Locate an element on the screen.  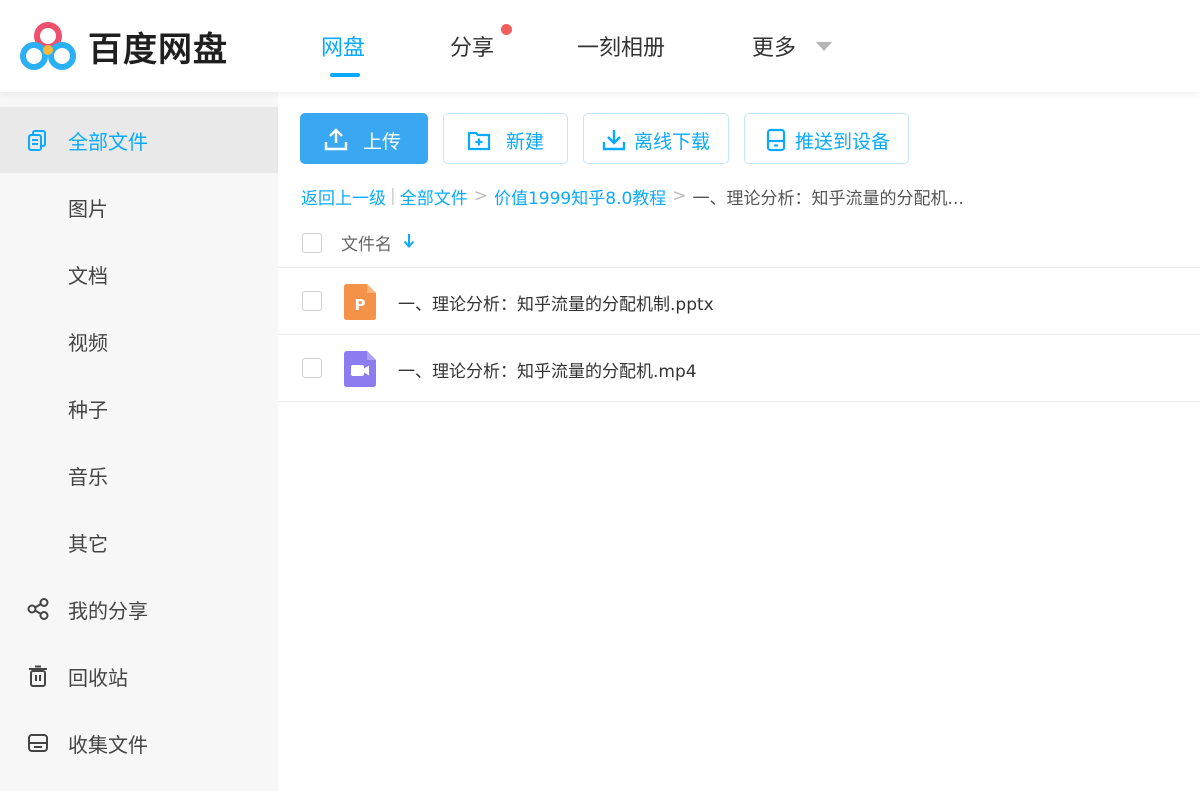
file-row: 一、理论分析：知乎流量的分配机.mp4 is located at coordinates (739, 368).